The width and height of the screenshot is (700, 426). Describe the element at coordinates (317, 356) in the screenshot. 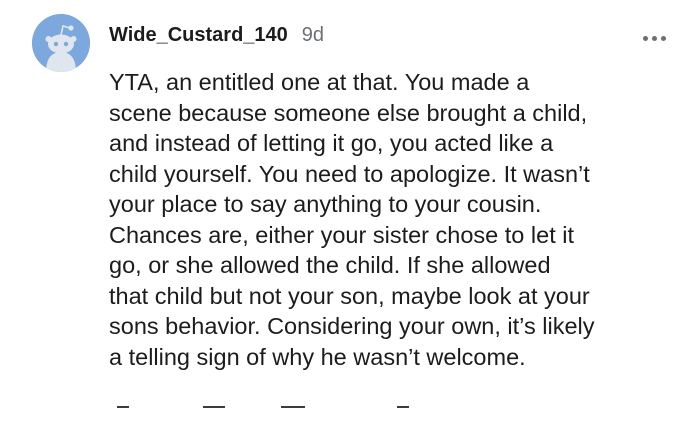

I see `comment-line: a telling sign of why he wasn’t welcome.` at that location.